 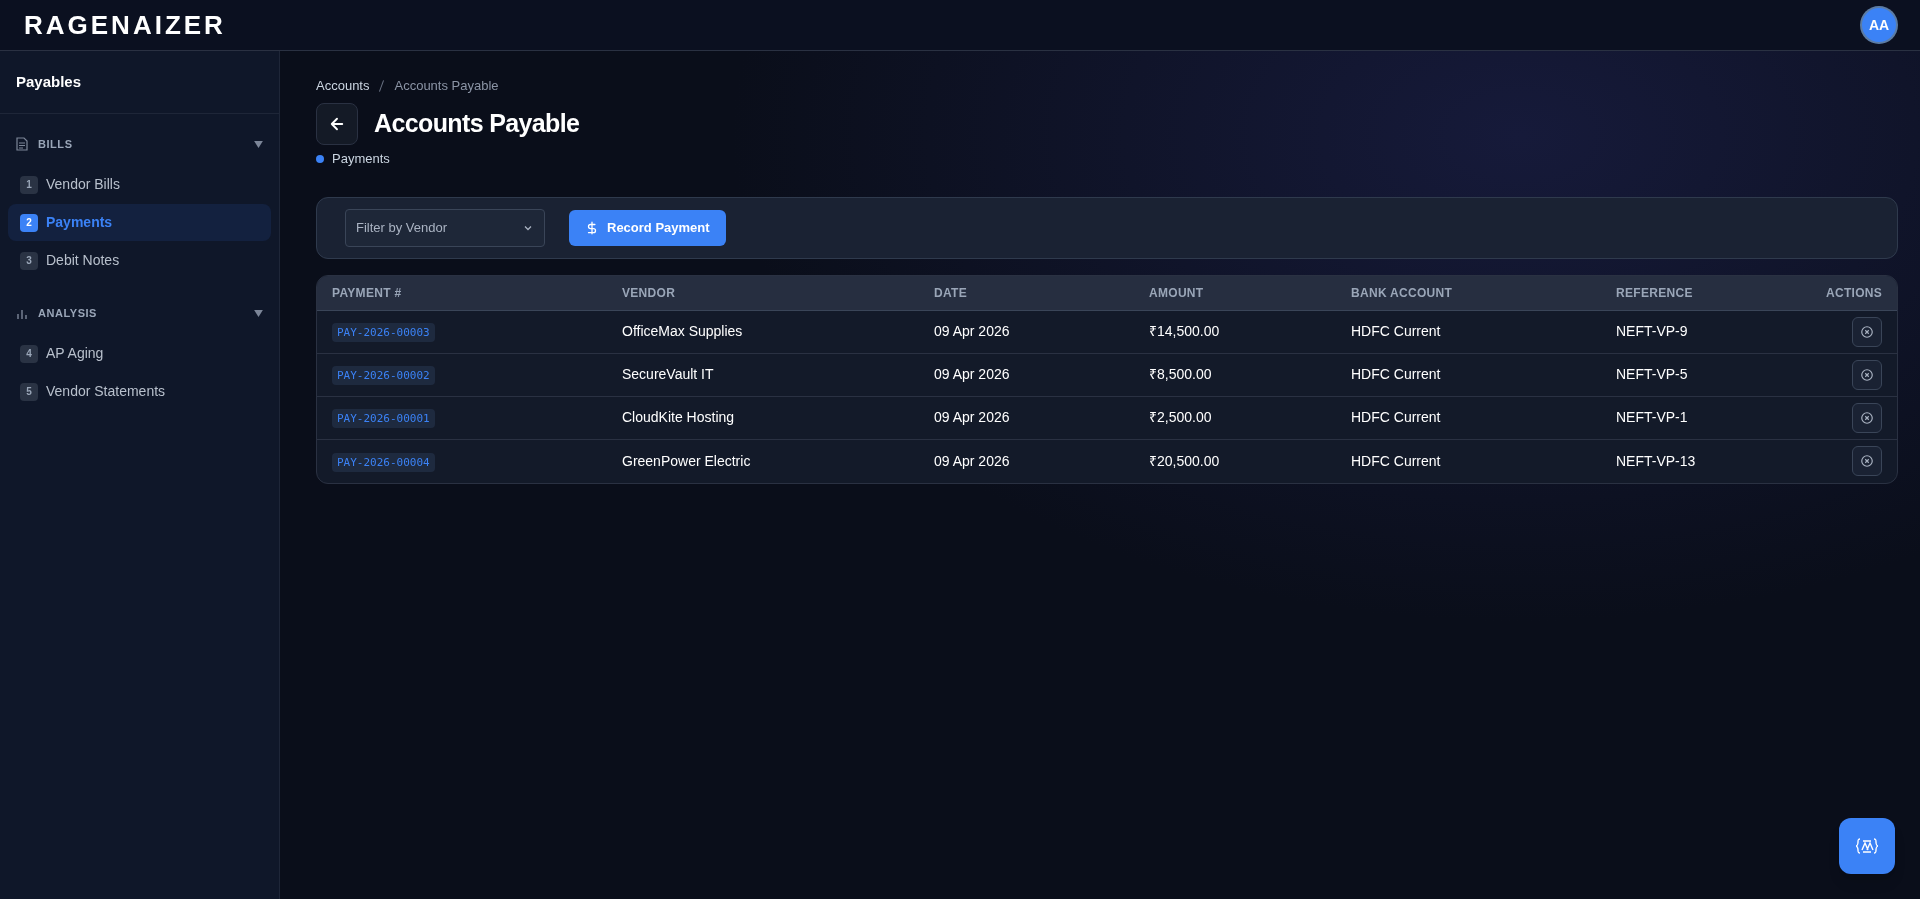 I want to click on sidebar-title: Payables, so click(x=49, y=81).